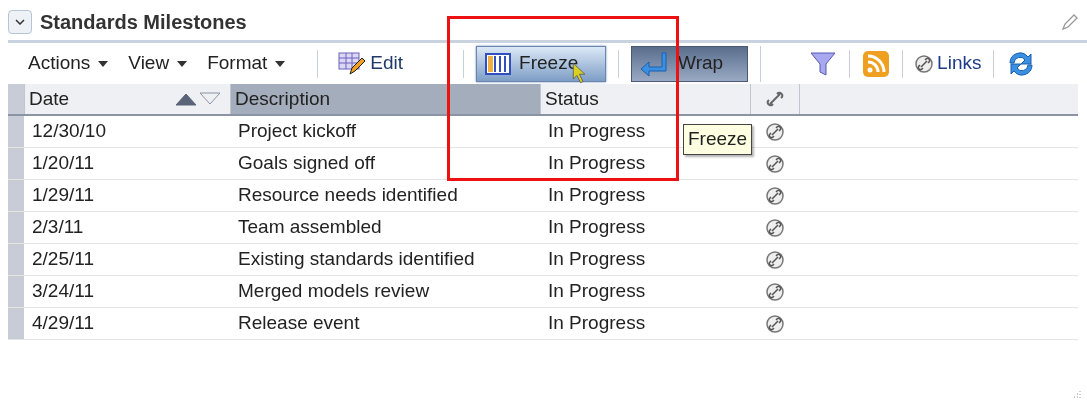  What do you see at coordinates (876, 63) in the screenshot?
I see `rss-icon` at bounding box center [876, 63].